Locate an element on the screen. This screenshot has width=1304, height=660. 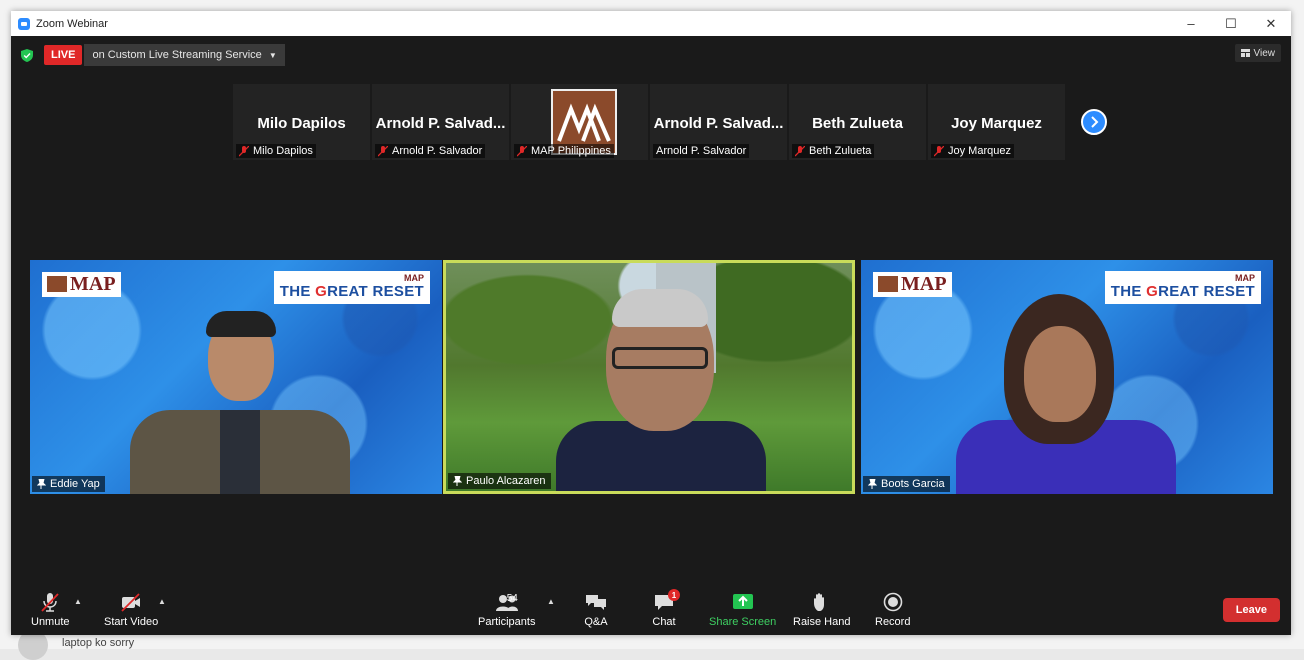
record-button: Record is located at coordinates (892, 609).